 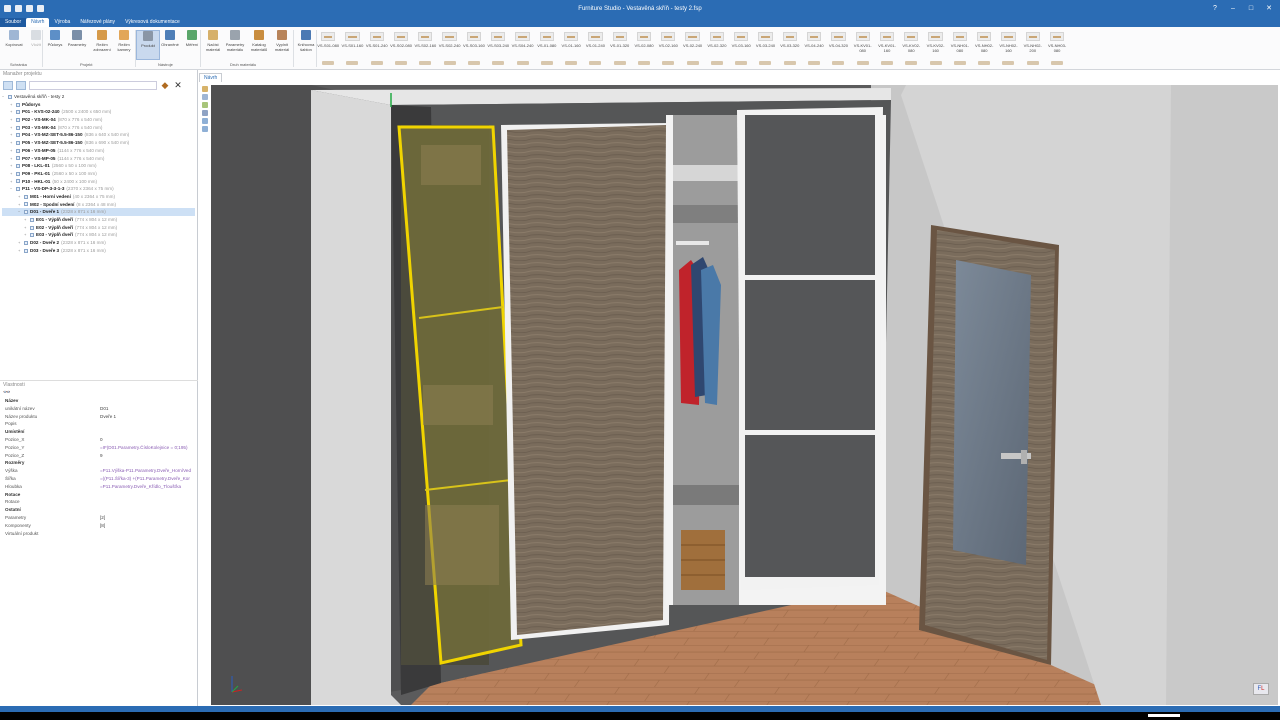 I want to click on part-item: VS-KV02-160, so click(x=935, y=41).